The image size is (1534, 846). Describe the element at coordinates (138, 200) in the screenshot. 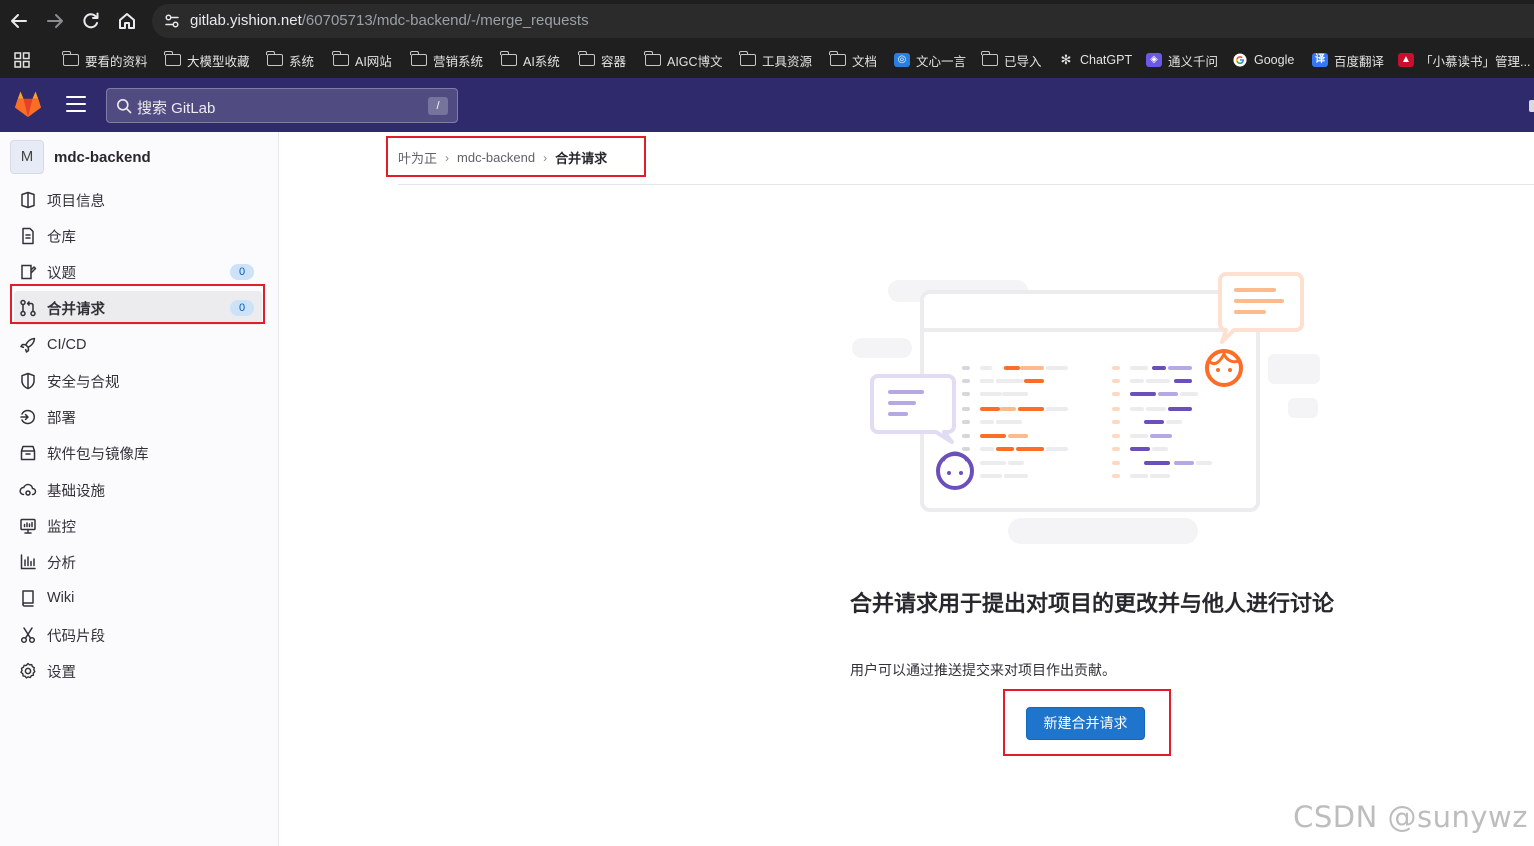

I see `sidebar-item-project-info: 项目信息` at that location.